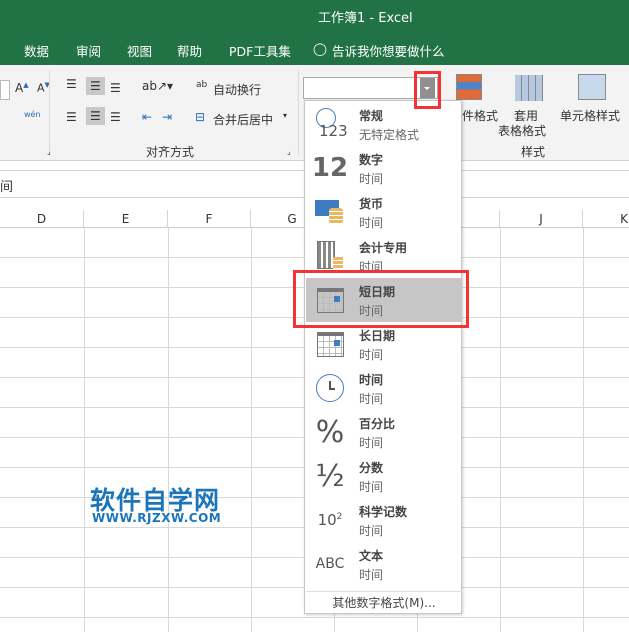  What do you see at coordinates (383, 248) in the screenshot?
I see `format-label: 会计专用` at bounding box center [383, 248].